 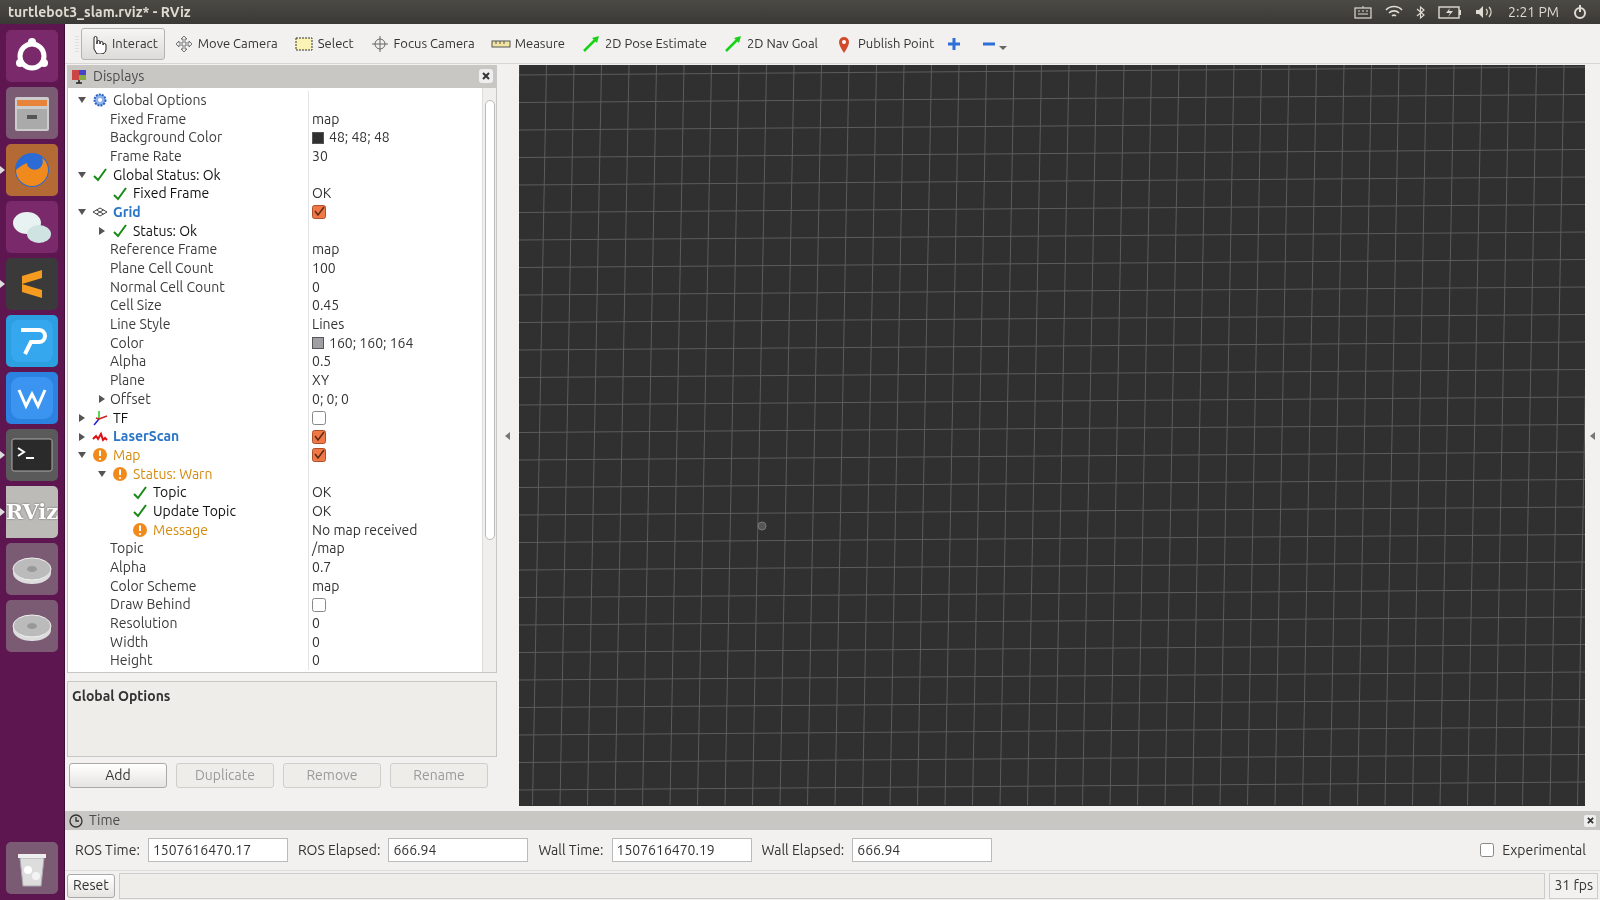 What do you see at coordinates (118, 775) in the screenshot?
I see `panel-button: Add` at bounding box center [118, 775].